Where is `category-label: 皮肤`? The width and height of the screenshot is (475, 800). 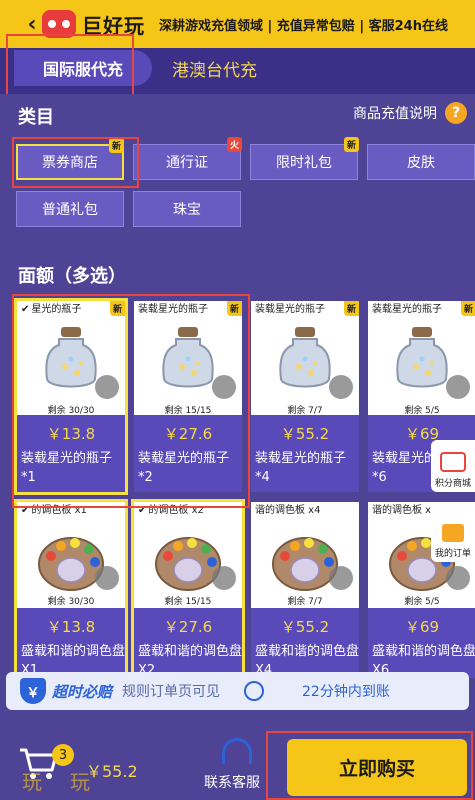
category-label: 皮肤 is located at coordinates (421, 163).